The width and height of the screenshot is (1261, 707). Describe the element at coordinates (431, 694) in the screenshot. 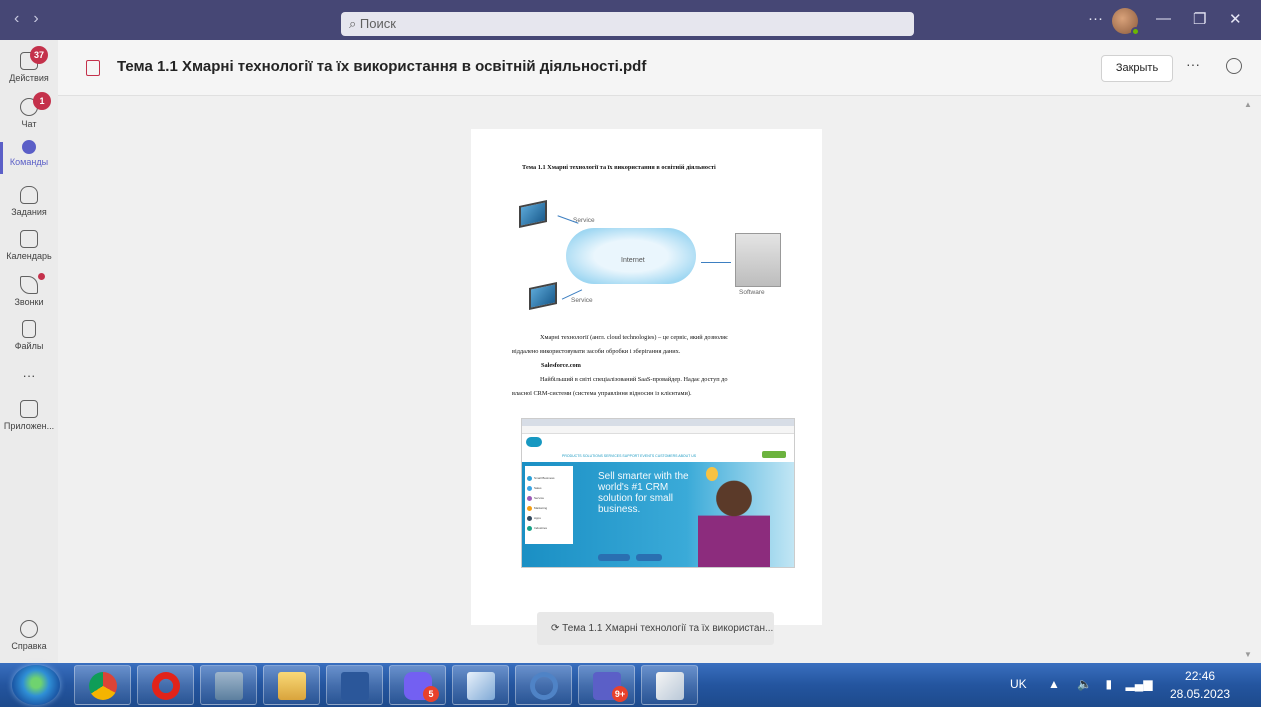

I see `viber-badge: 5` at that location.